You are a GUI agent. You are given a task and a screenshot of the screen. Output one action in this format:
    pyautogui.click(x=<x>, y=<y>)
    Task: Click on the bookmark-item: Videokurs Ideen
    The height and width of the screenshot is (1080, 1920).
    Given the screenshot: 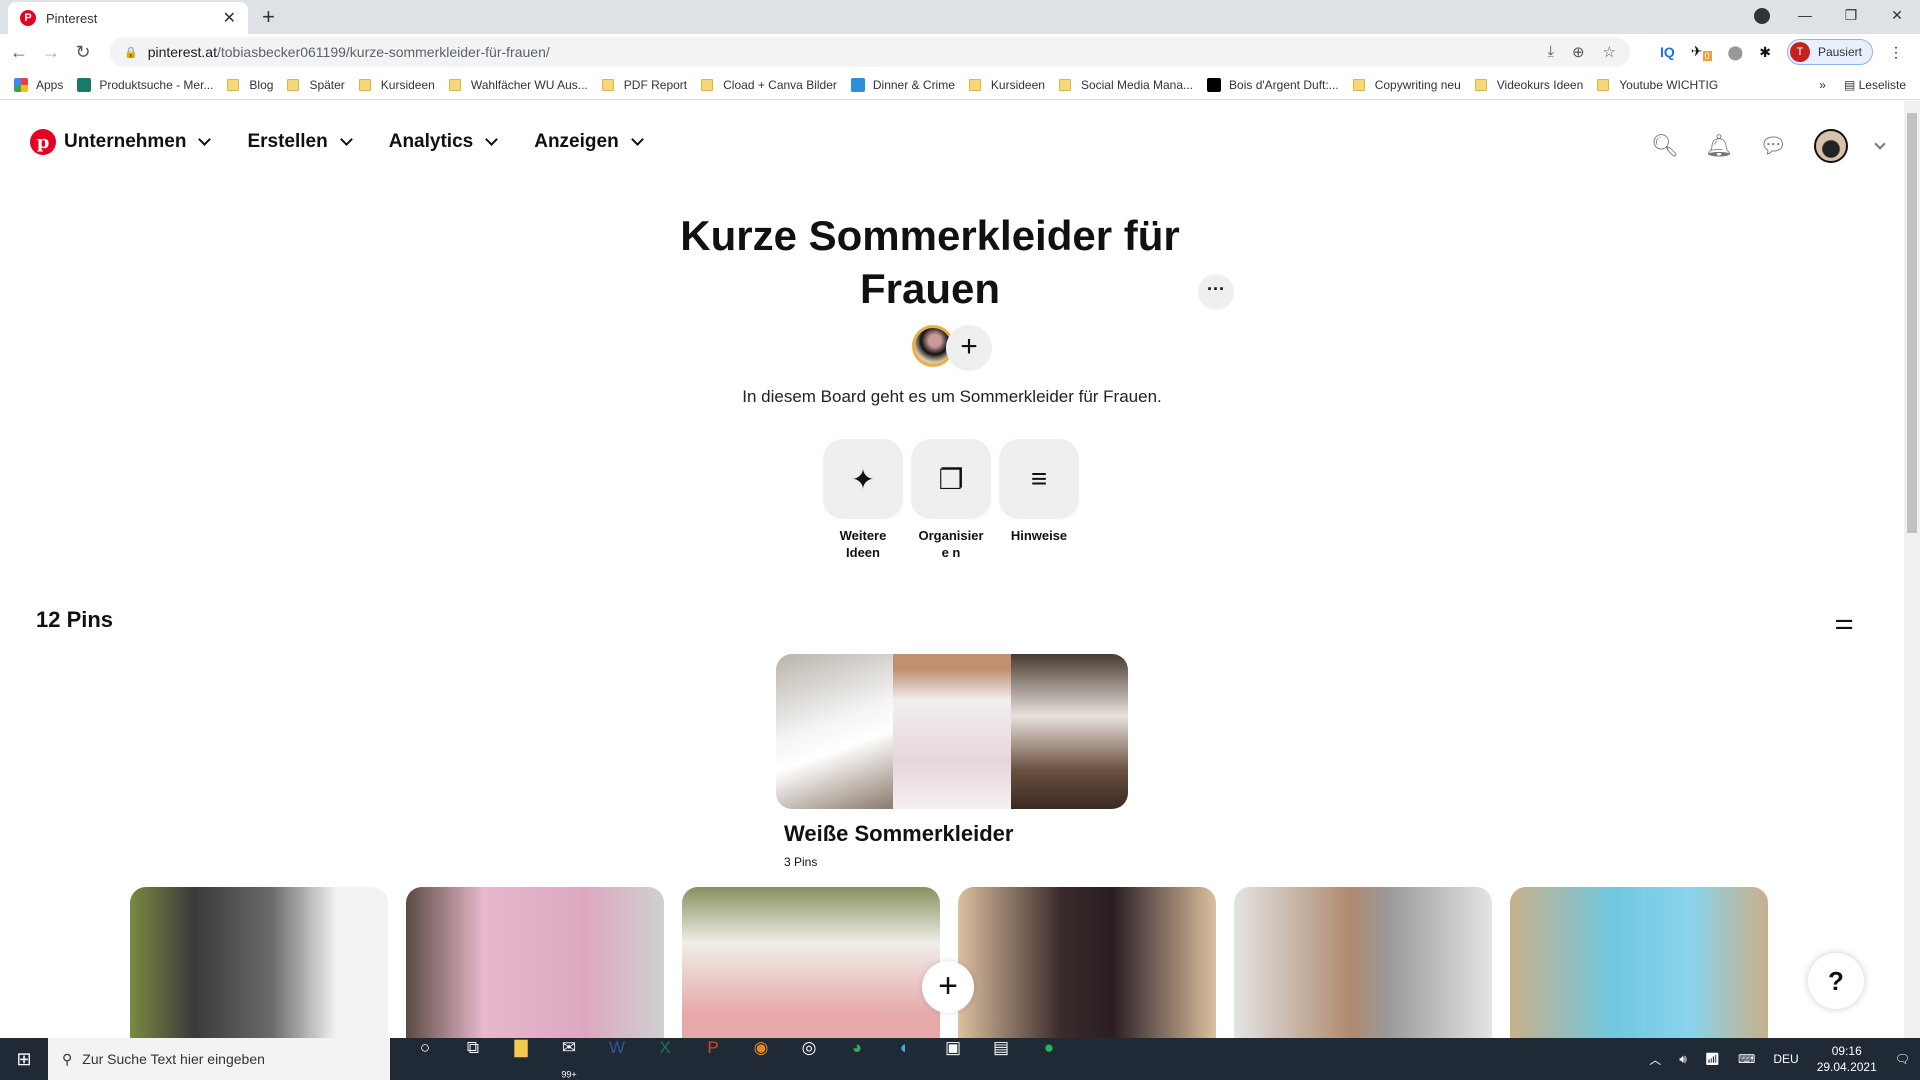 What is the action you would take?
    pyautogui.click(x=1528, y=85)
    